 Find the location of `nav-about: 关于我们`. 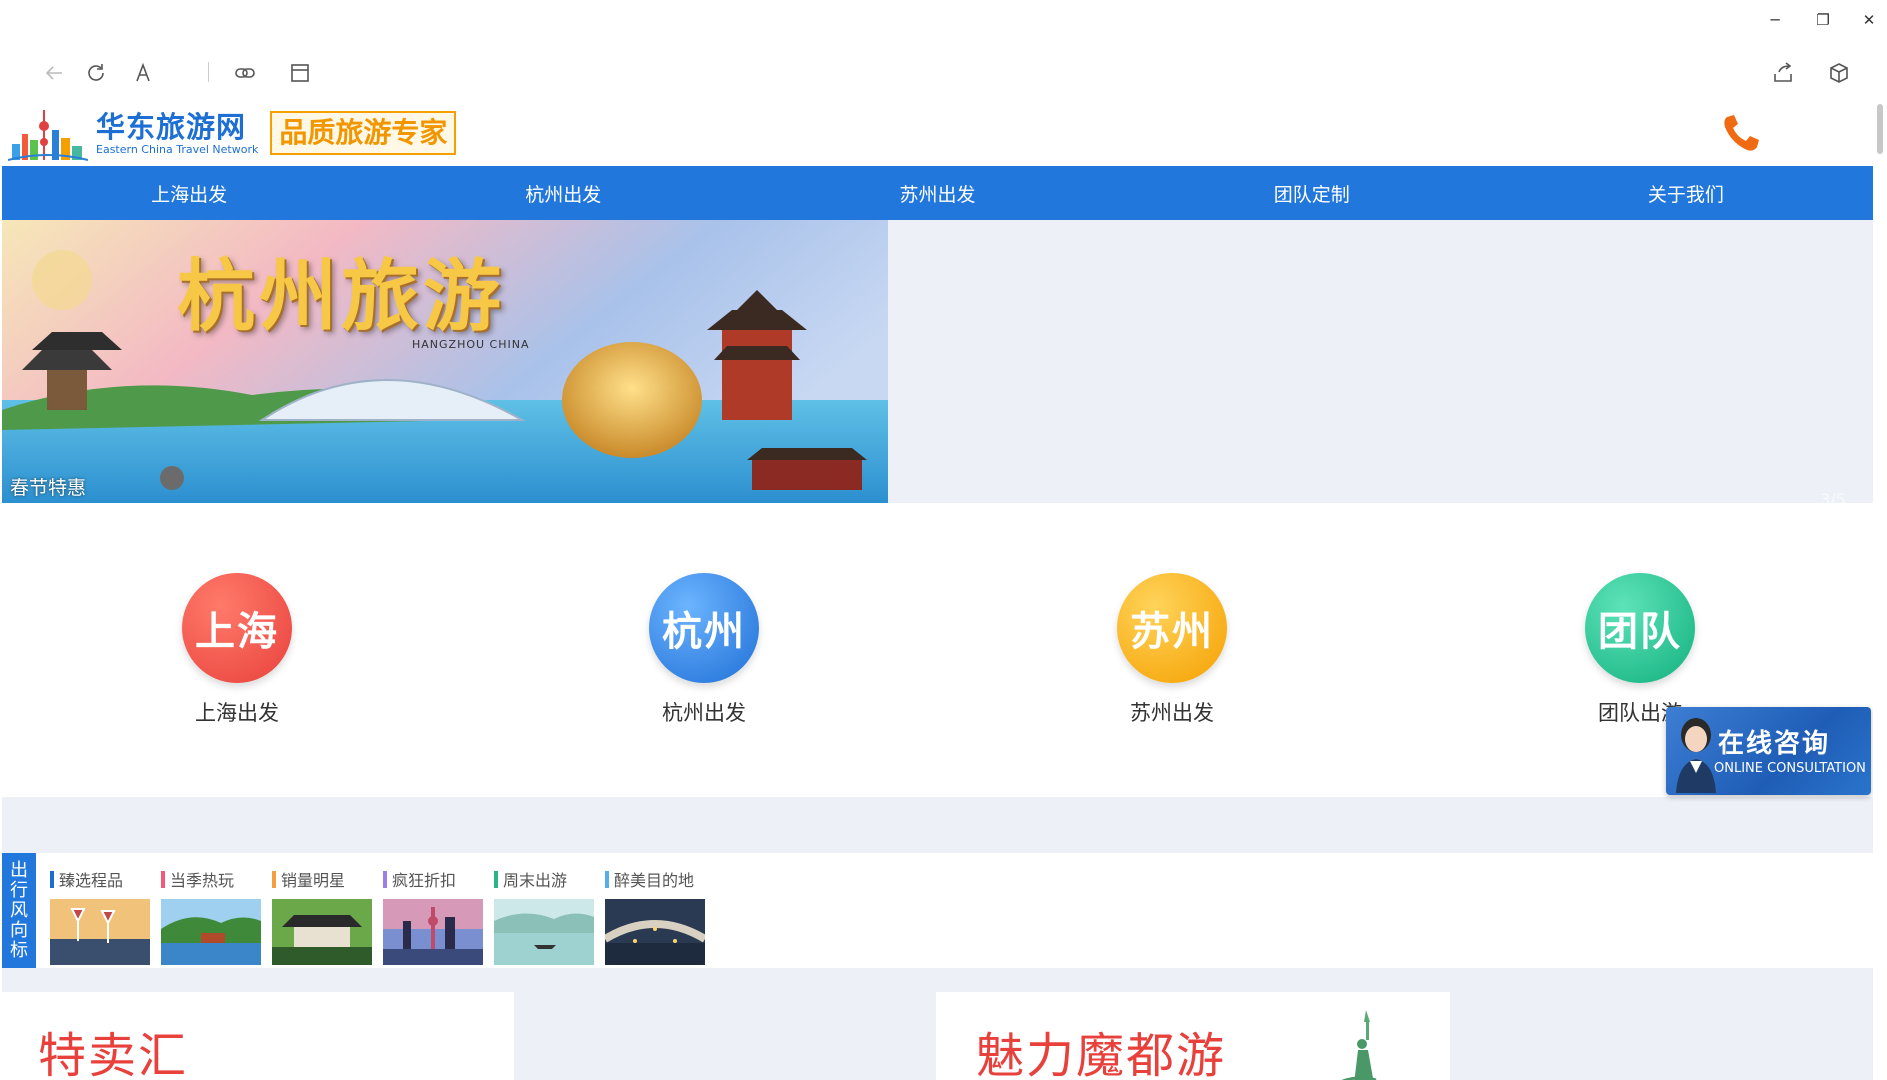

nav-about: 关于我们 is located at coordinates (1686, 193).